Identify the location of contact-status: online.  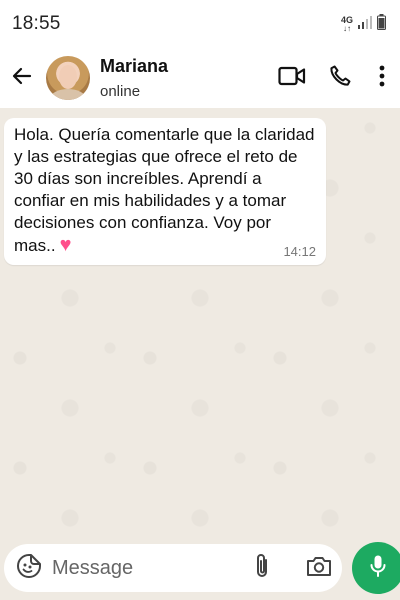
(120, 91).